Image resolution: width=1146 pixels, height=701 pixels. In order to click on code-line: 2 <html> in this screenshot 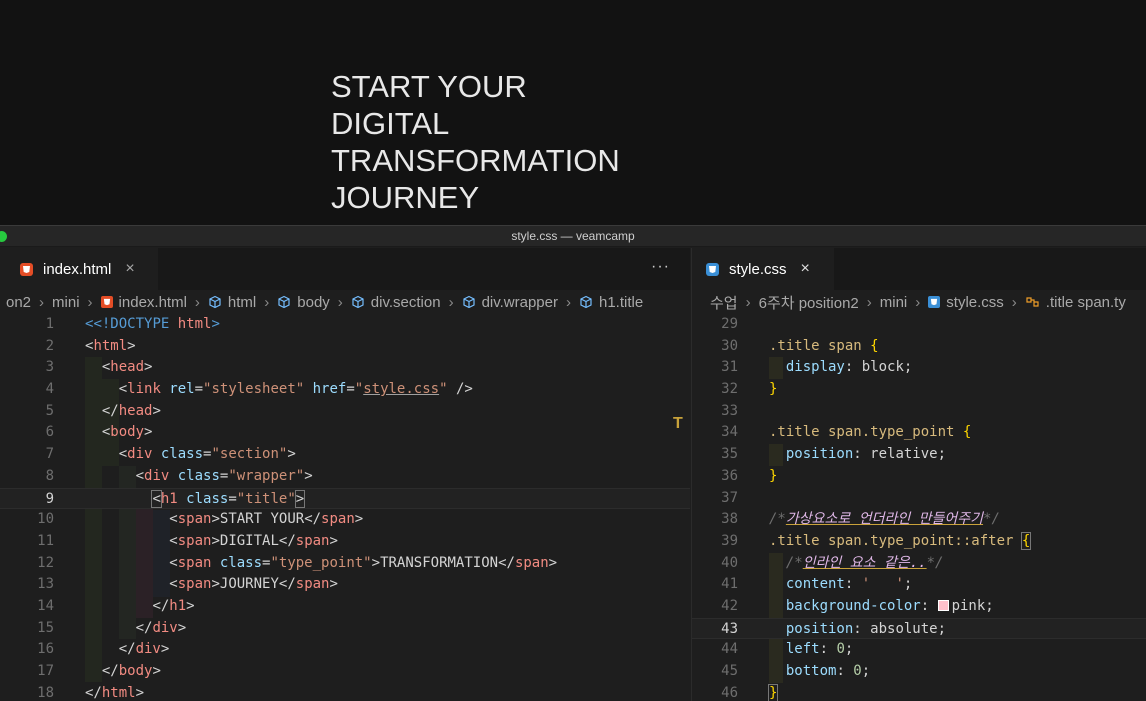, I will do `click(90, 345)`.